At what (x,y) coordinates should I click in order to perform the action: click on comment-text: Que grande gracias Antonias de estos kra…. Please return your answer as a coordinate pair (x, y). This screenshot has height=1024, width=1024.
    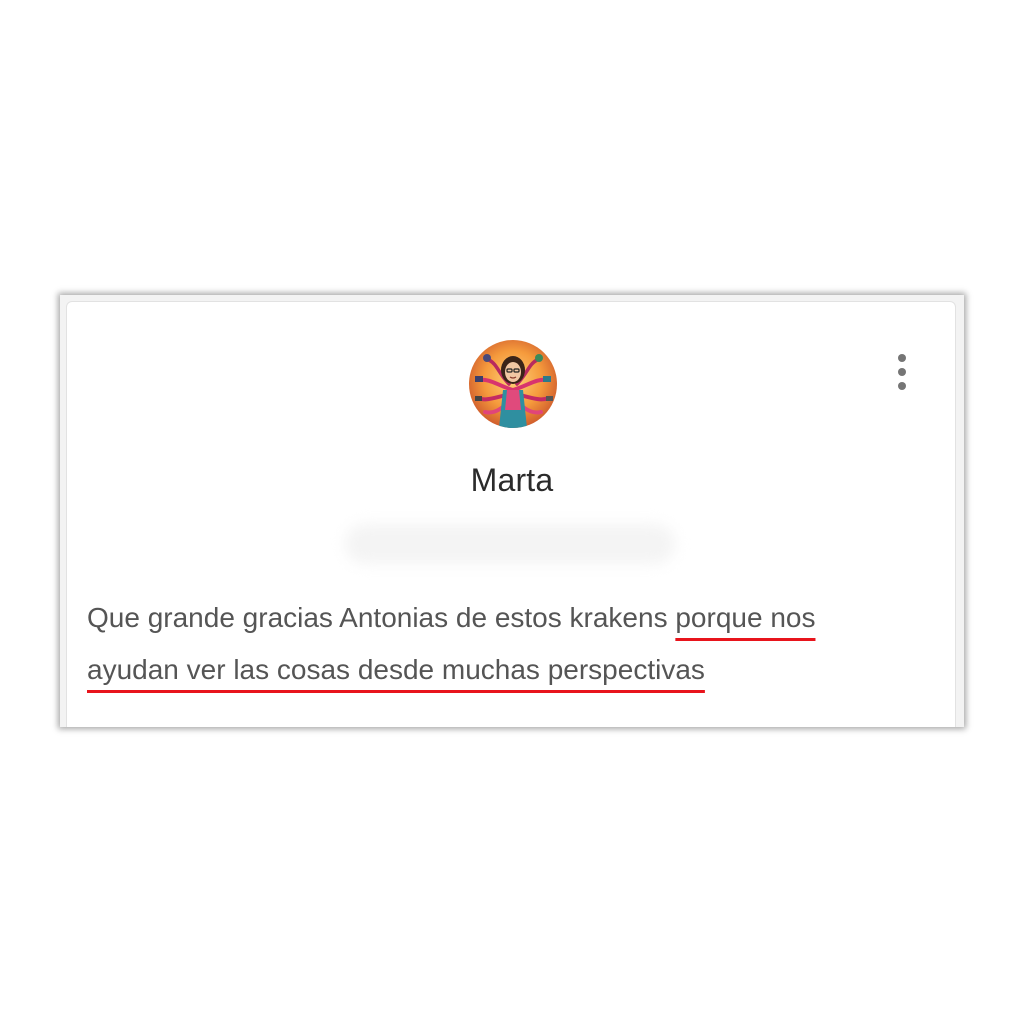
    Looking at the image, I should click on (512, 644).